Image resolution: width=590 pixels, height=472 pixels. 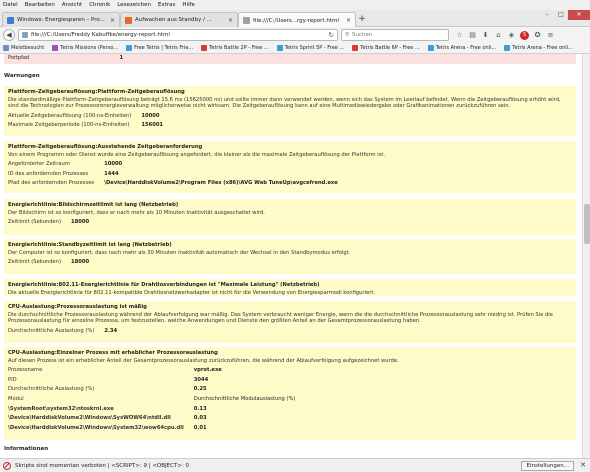 I want to click on search-icon: ⚲, so click(x=347, y=35).